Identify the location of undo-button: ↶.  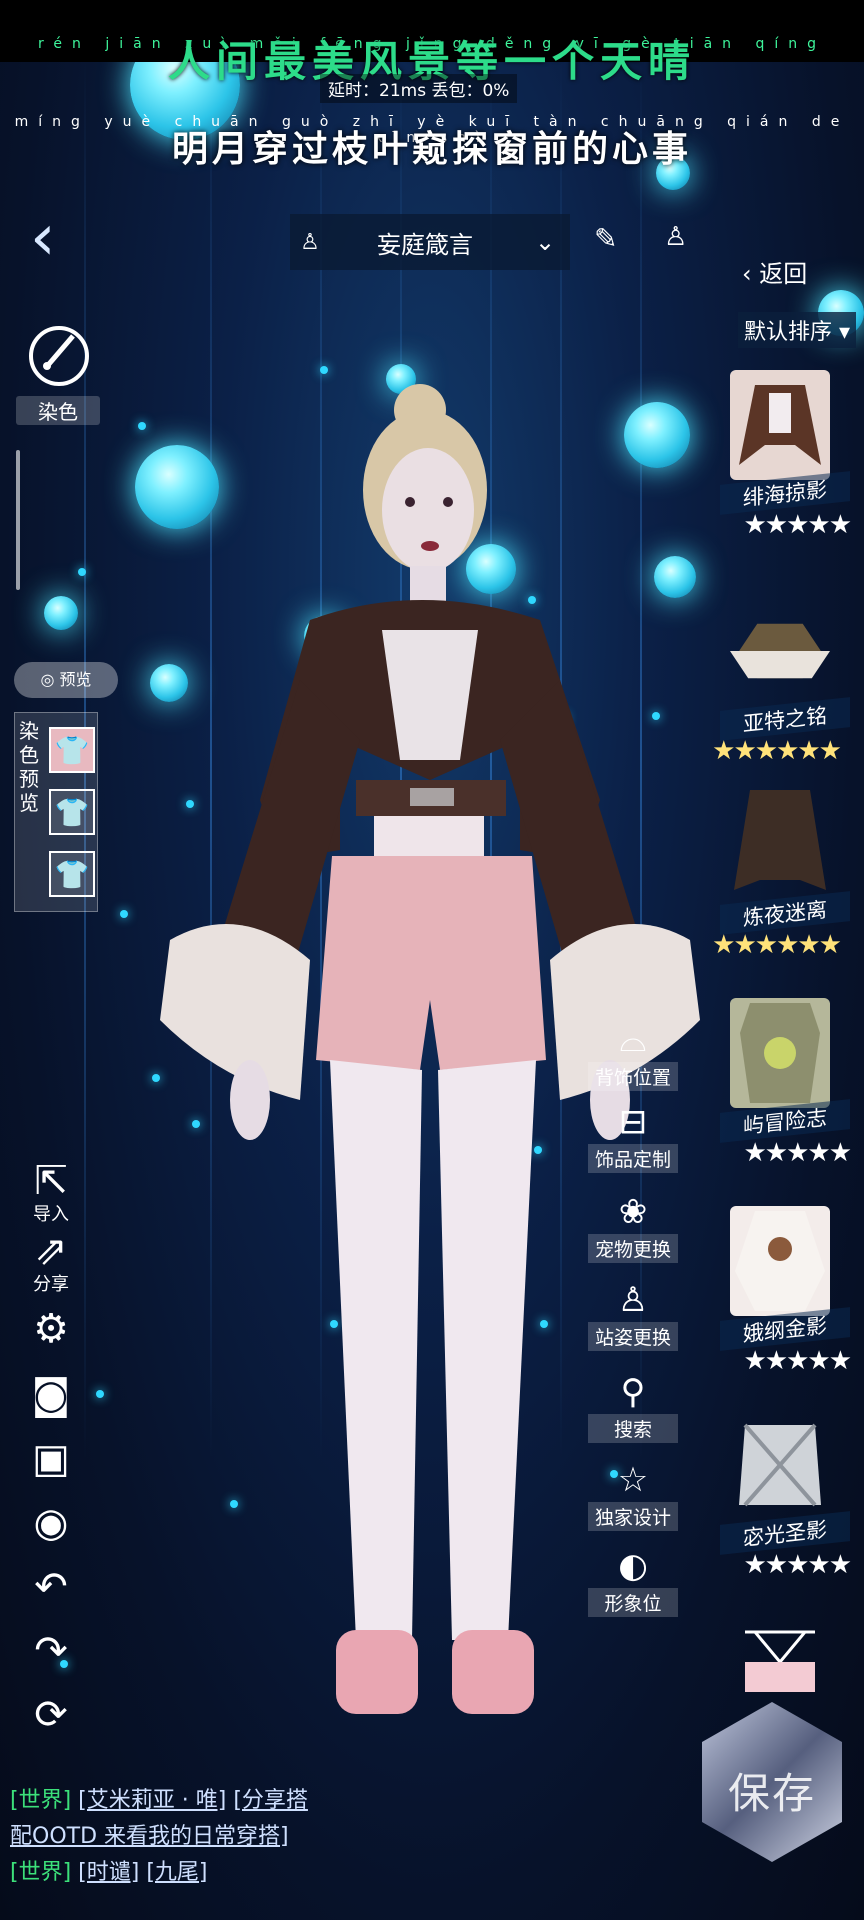
(51, 1587).